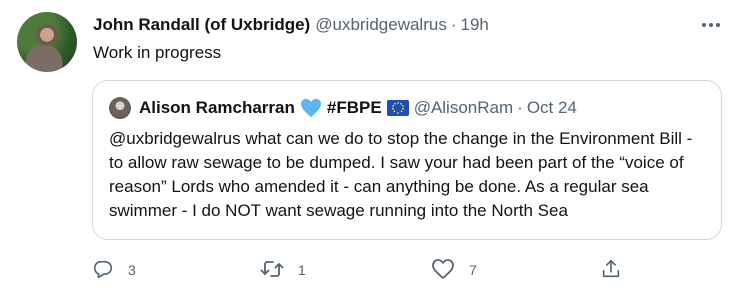  I want to click on quoted-author-name: Alison Ramcharran, so click(217, 107).